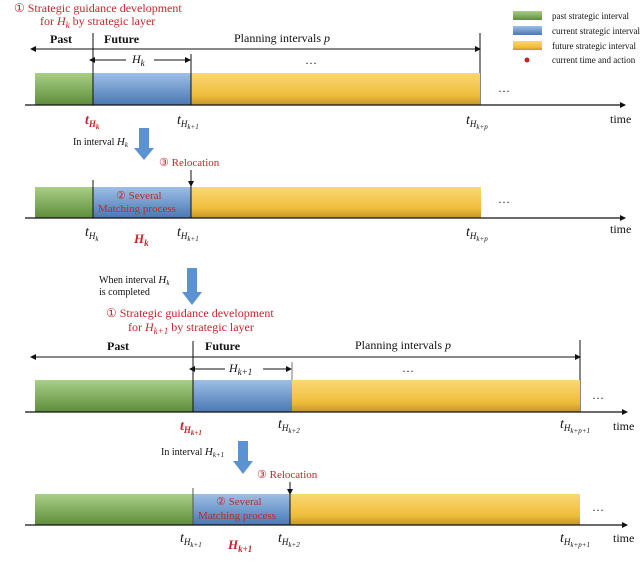 This screenshot has height=572, width=640. What do you see at coordinates (192, 452) in the screenshot?
I see `flow3-label: In interval Hk+1` at bounding box center [192, 452].